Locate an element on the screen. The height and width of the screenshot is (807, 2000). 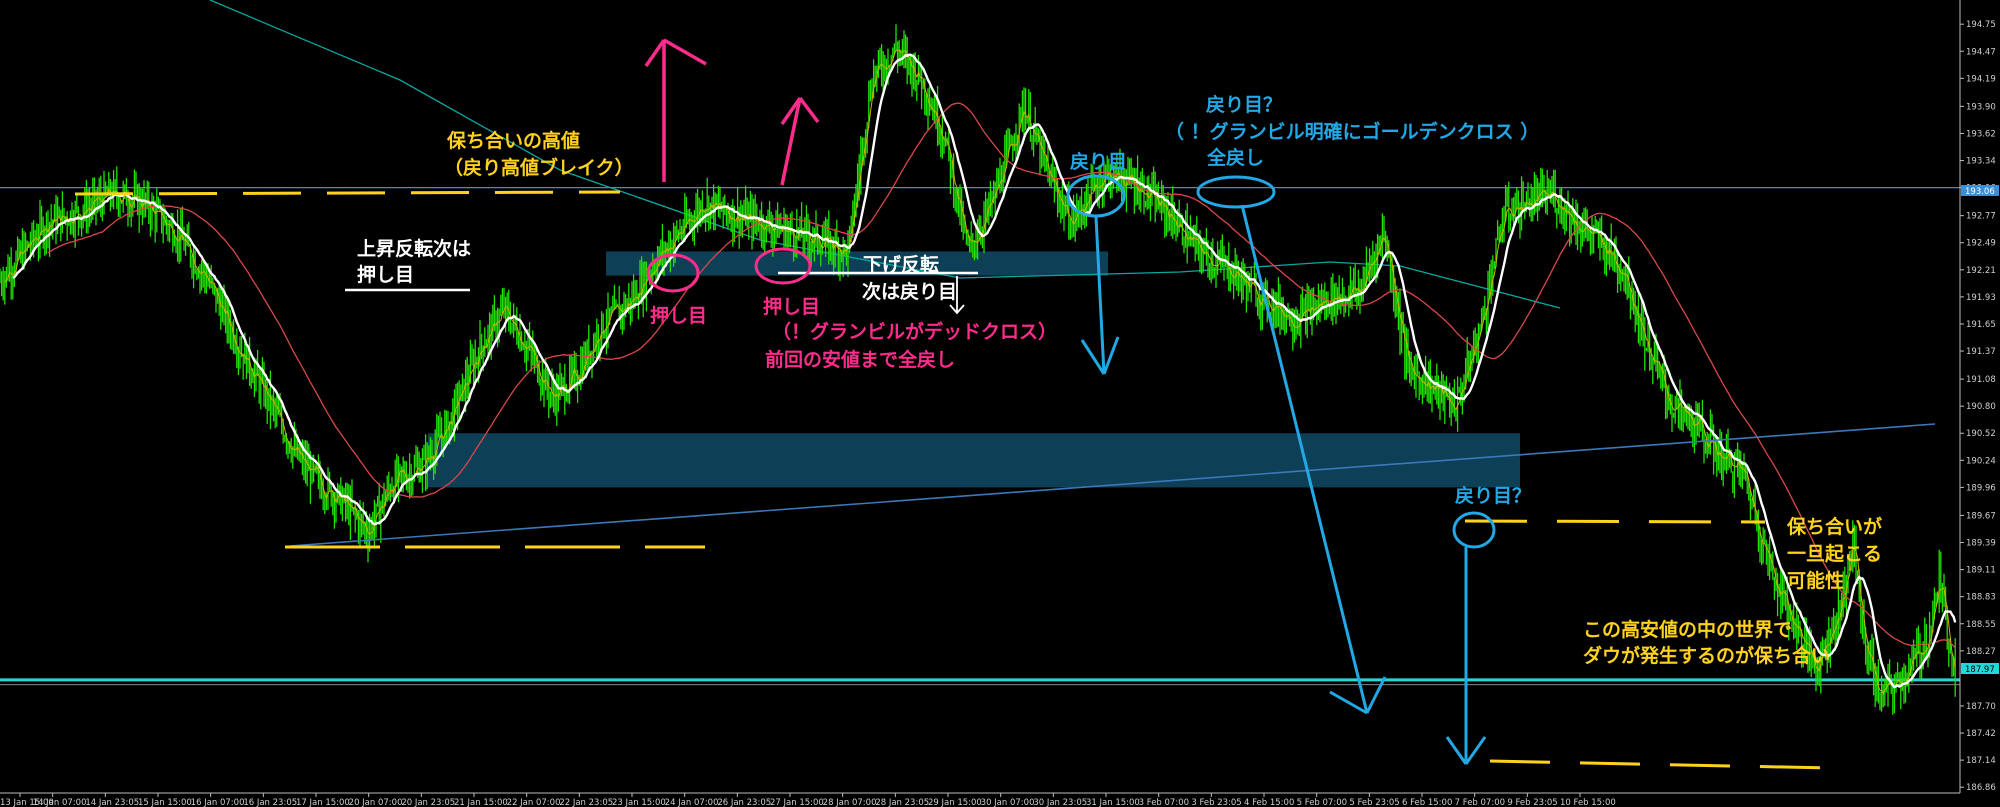
annotation-rally-3: 戻り目？ is located at coordinates (1493, 495).